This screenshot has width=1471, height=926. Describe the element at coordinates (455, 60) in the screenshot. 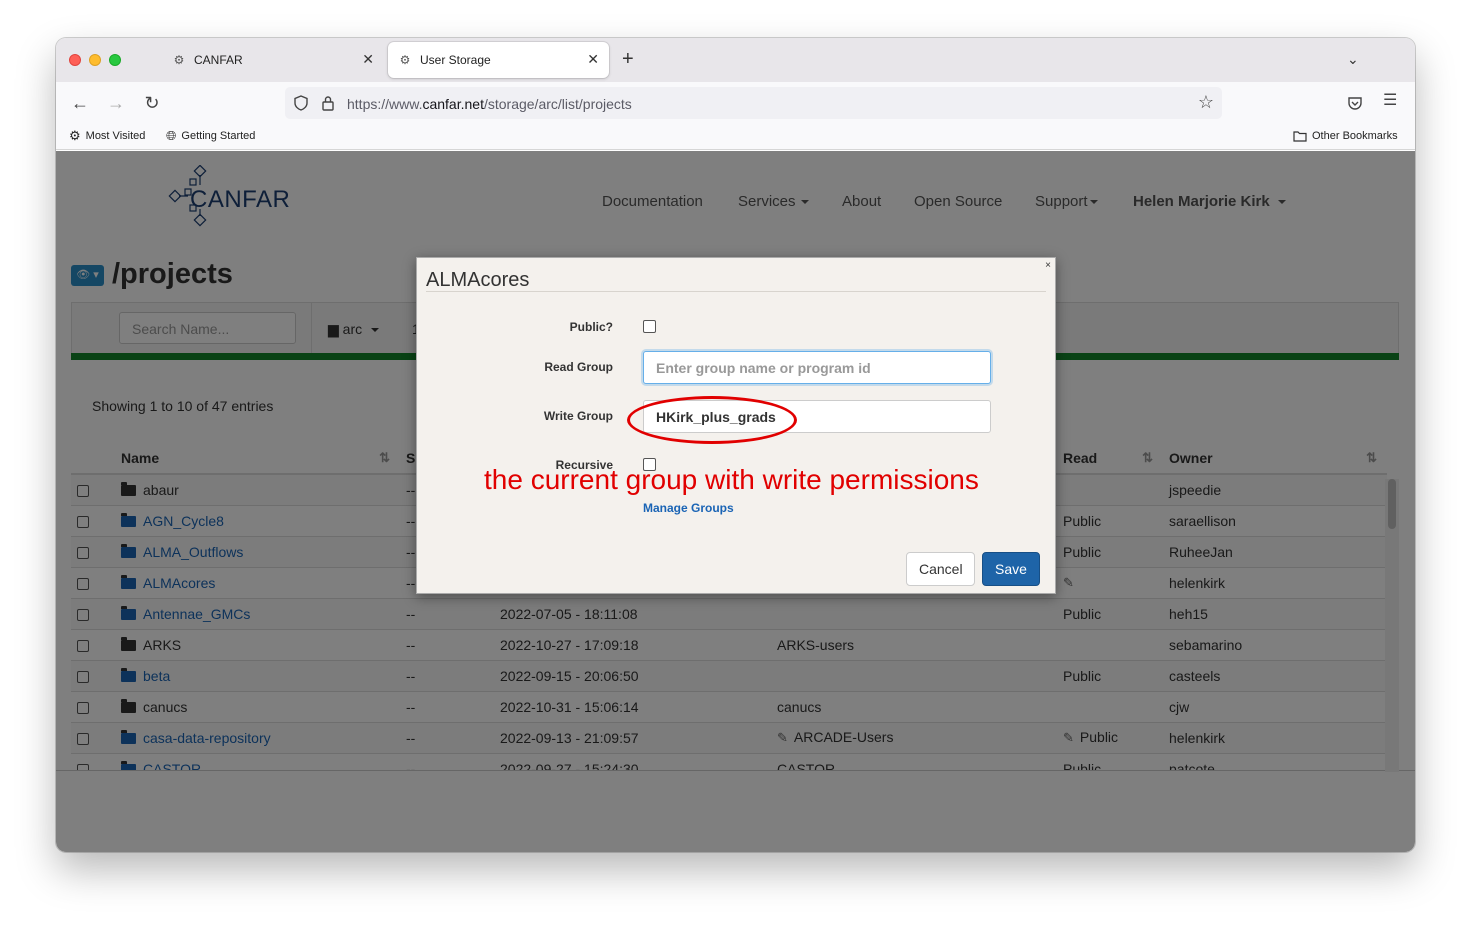

I see `tab-label: User Storage` at that location.